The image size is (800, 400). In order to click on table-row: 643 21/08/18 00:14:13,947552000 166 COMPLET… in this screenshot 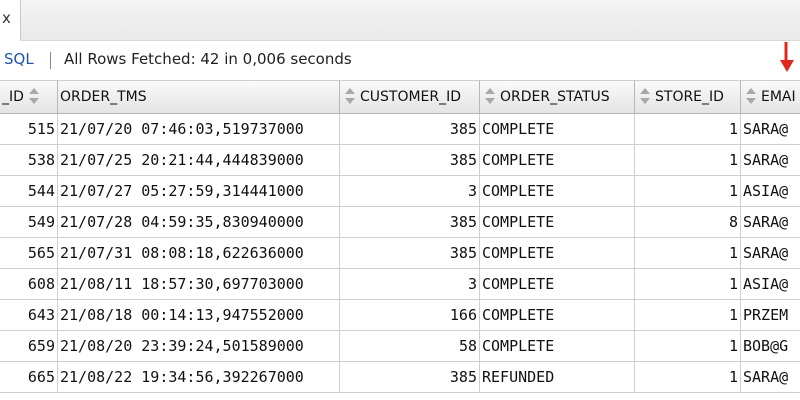, I will do `click(400, 315)`.